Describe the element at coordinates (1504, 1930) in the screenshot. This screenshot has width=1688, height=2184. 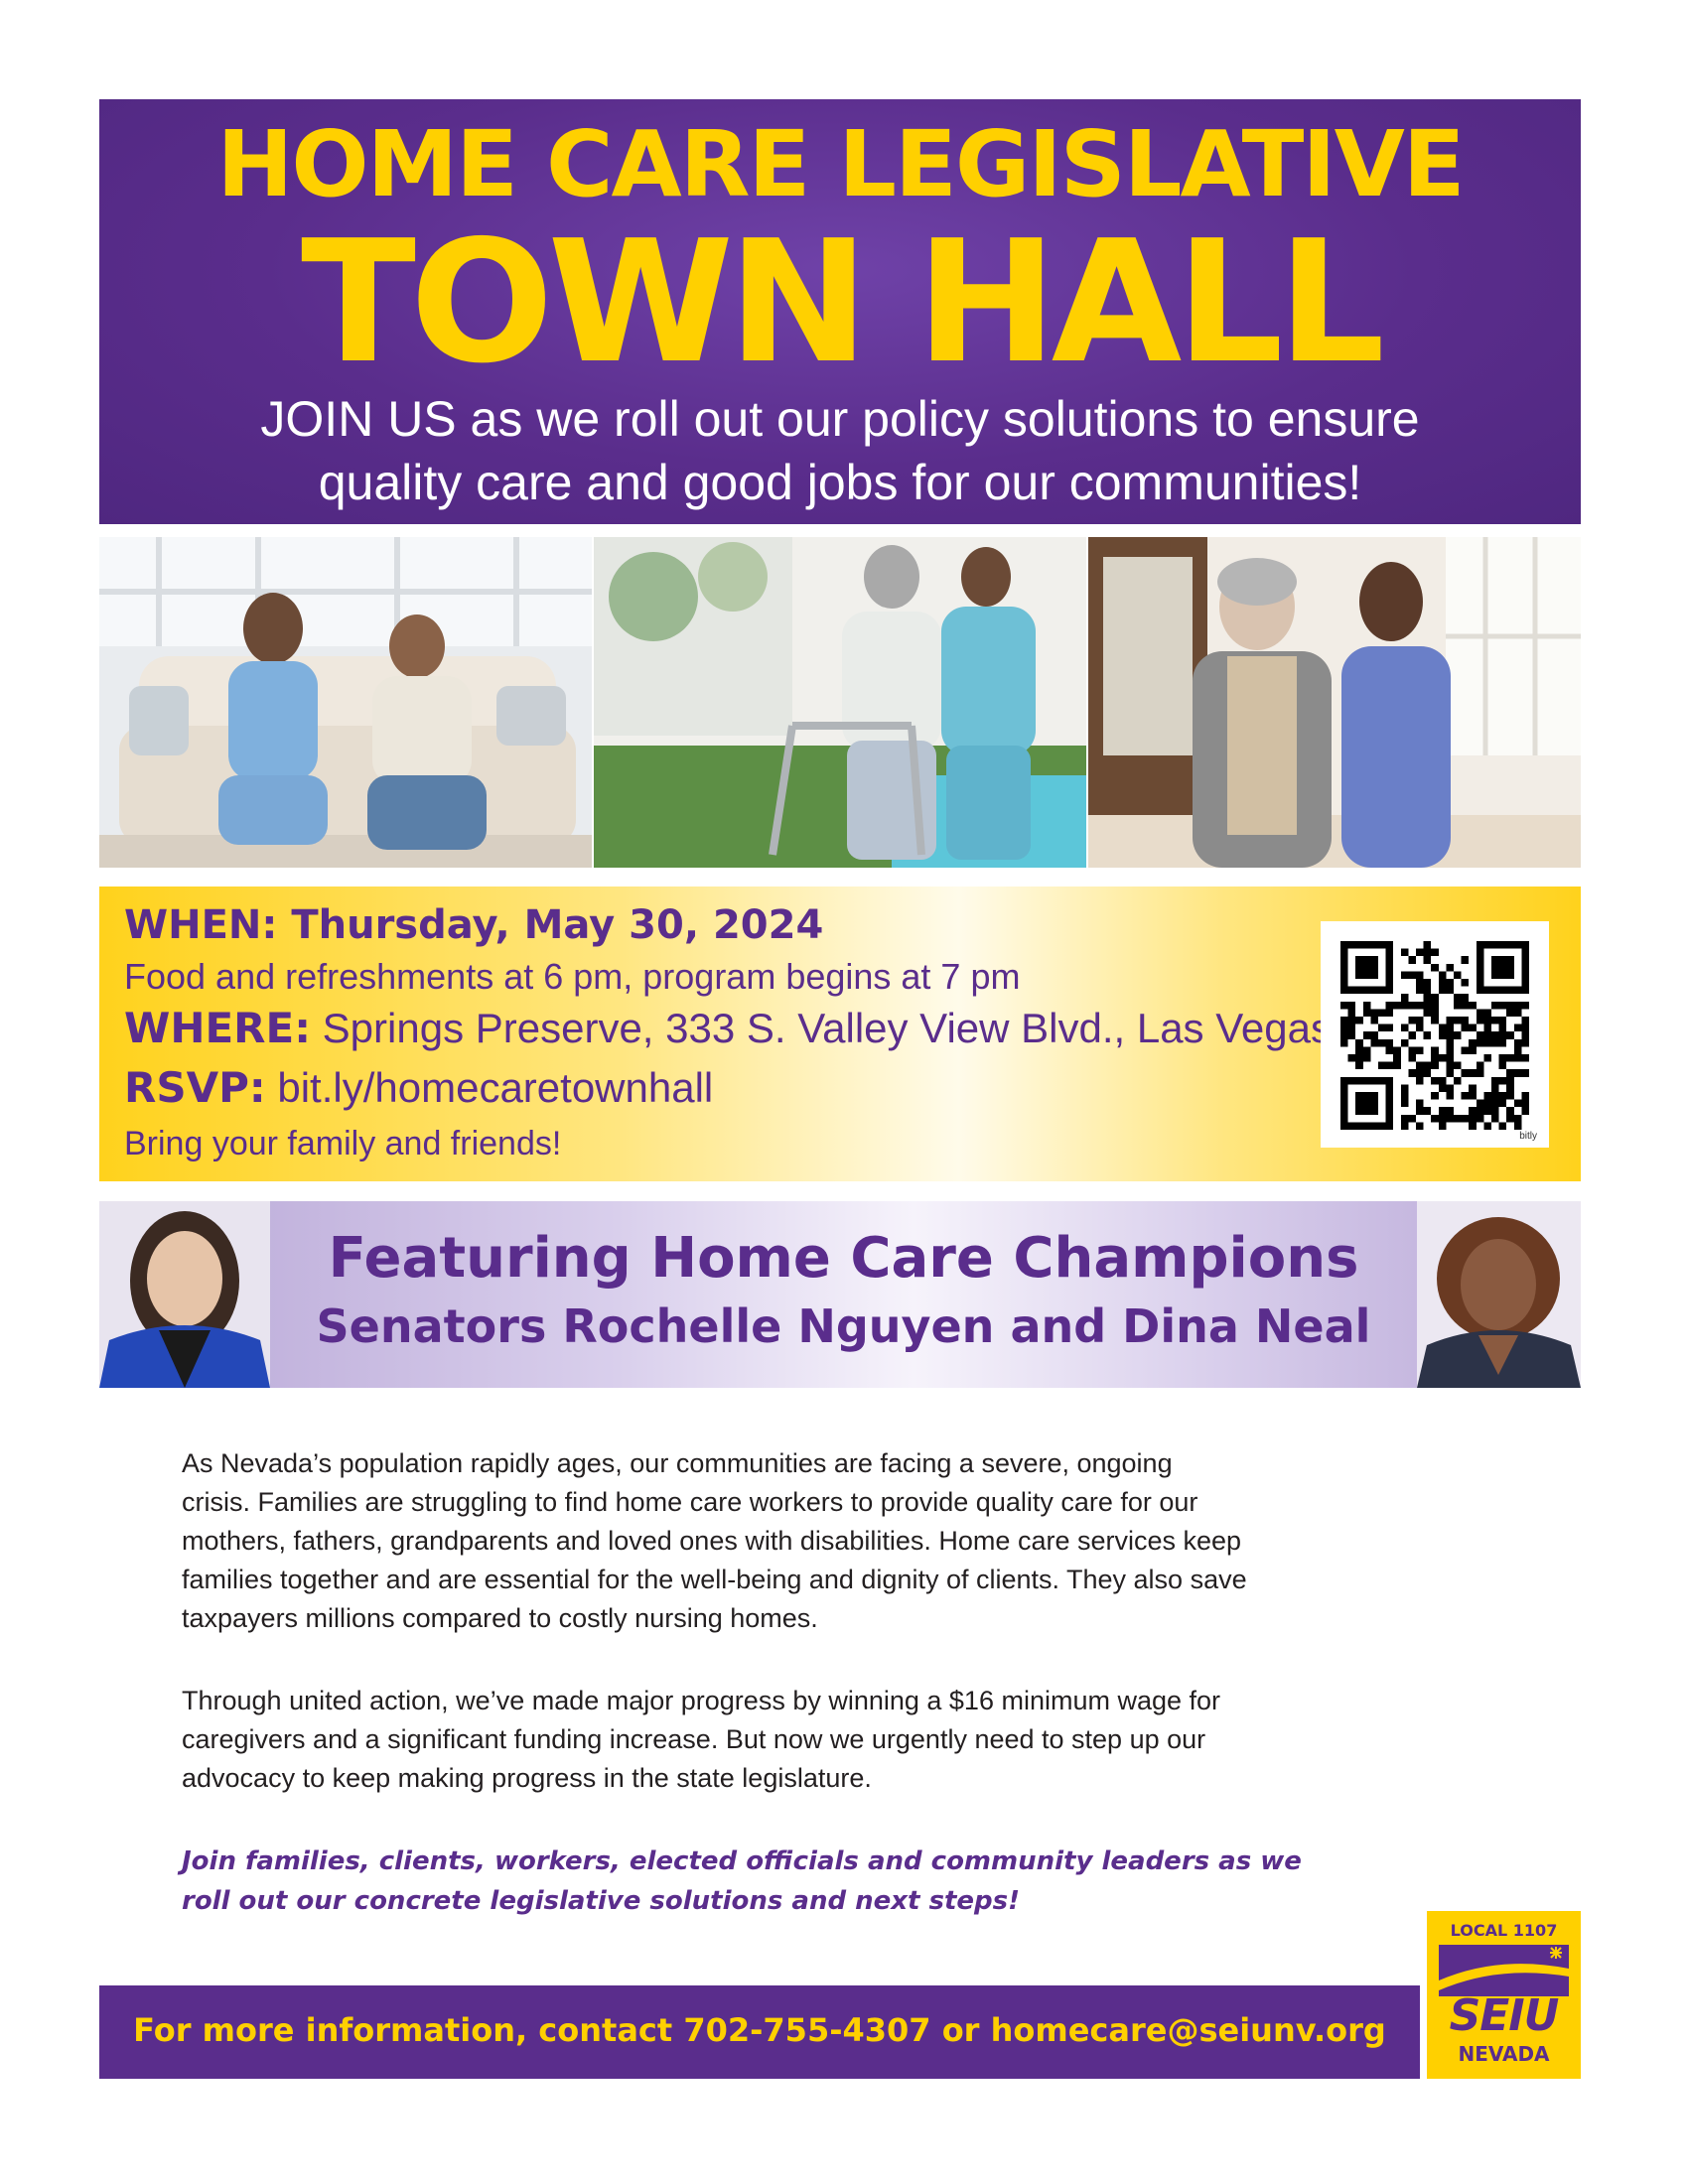
I see `logo-local-label: LOCAL 1107` at that location.